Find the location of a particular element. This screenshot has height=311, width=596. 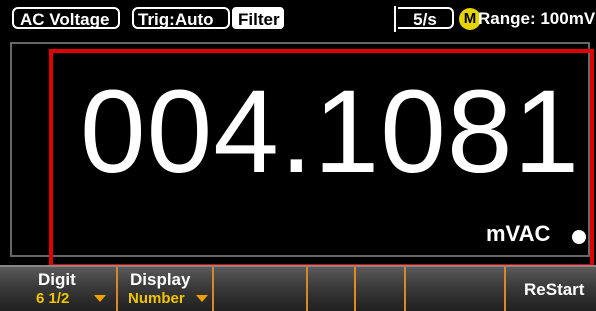

softkey-value: Number is located at coordinates (156, 298).